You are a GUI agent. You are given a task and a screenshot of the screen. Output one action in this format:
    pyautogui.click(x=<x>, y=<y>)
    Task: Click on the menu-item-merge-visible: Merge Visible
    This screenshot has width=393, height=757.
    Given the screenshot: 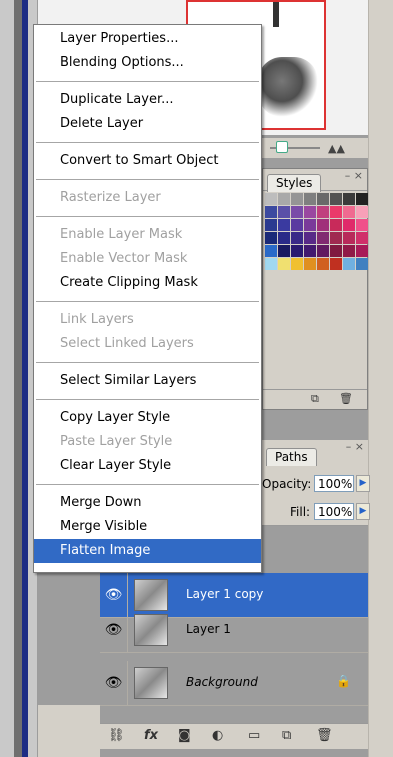 What is the action you would take?
    pyautogui.click(x=147, y=527)
    